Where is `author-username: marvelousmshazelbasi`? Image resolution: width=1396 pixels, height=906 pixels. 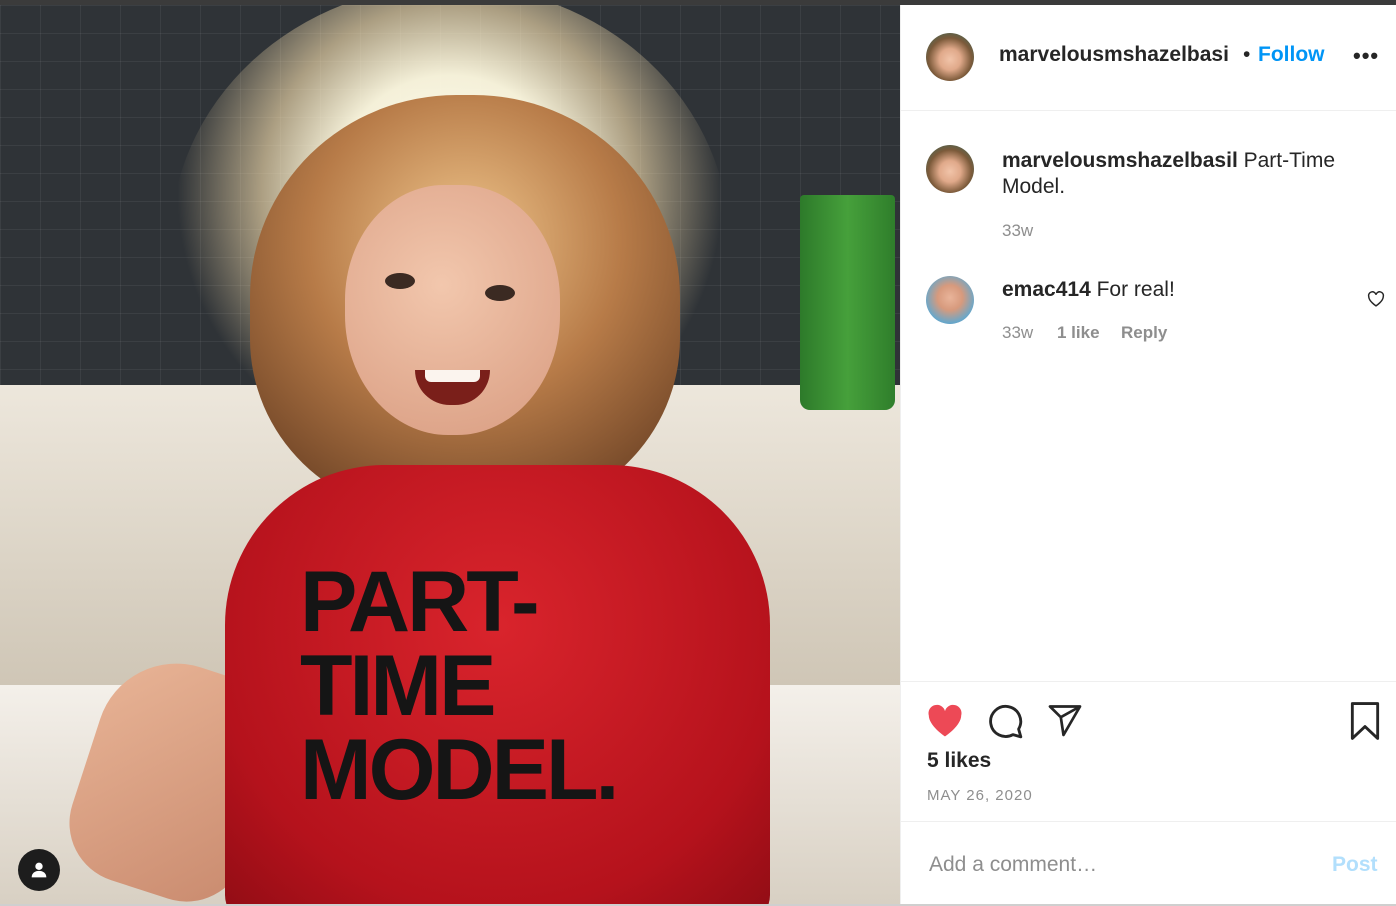 author-username: marvelousmshazelbasi is located at coordinates (1114, 55).